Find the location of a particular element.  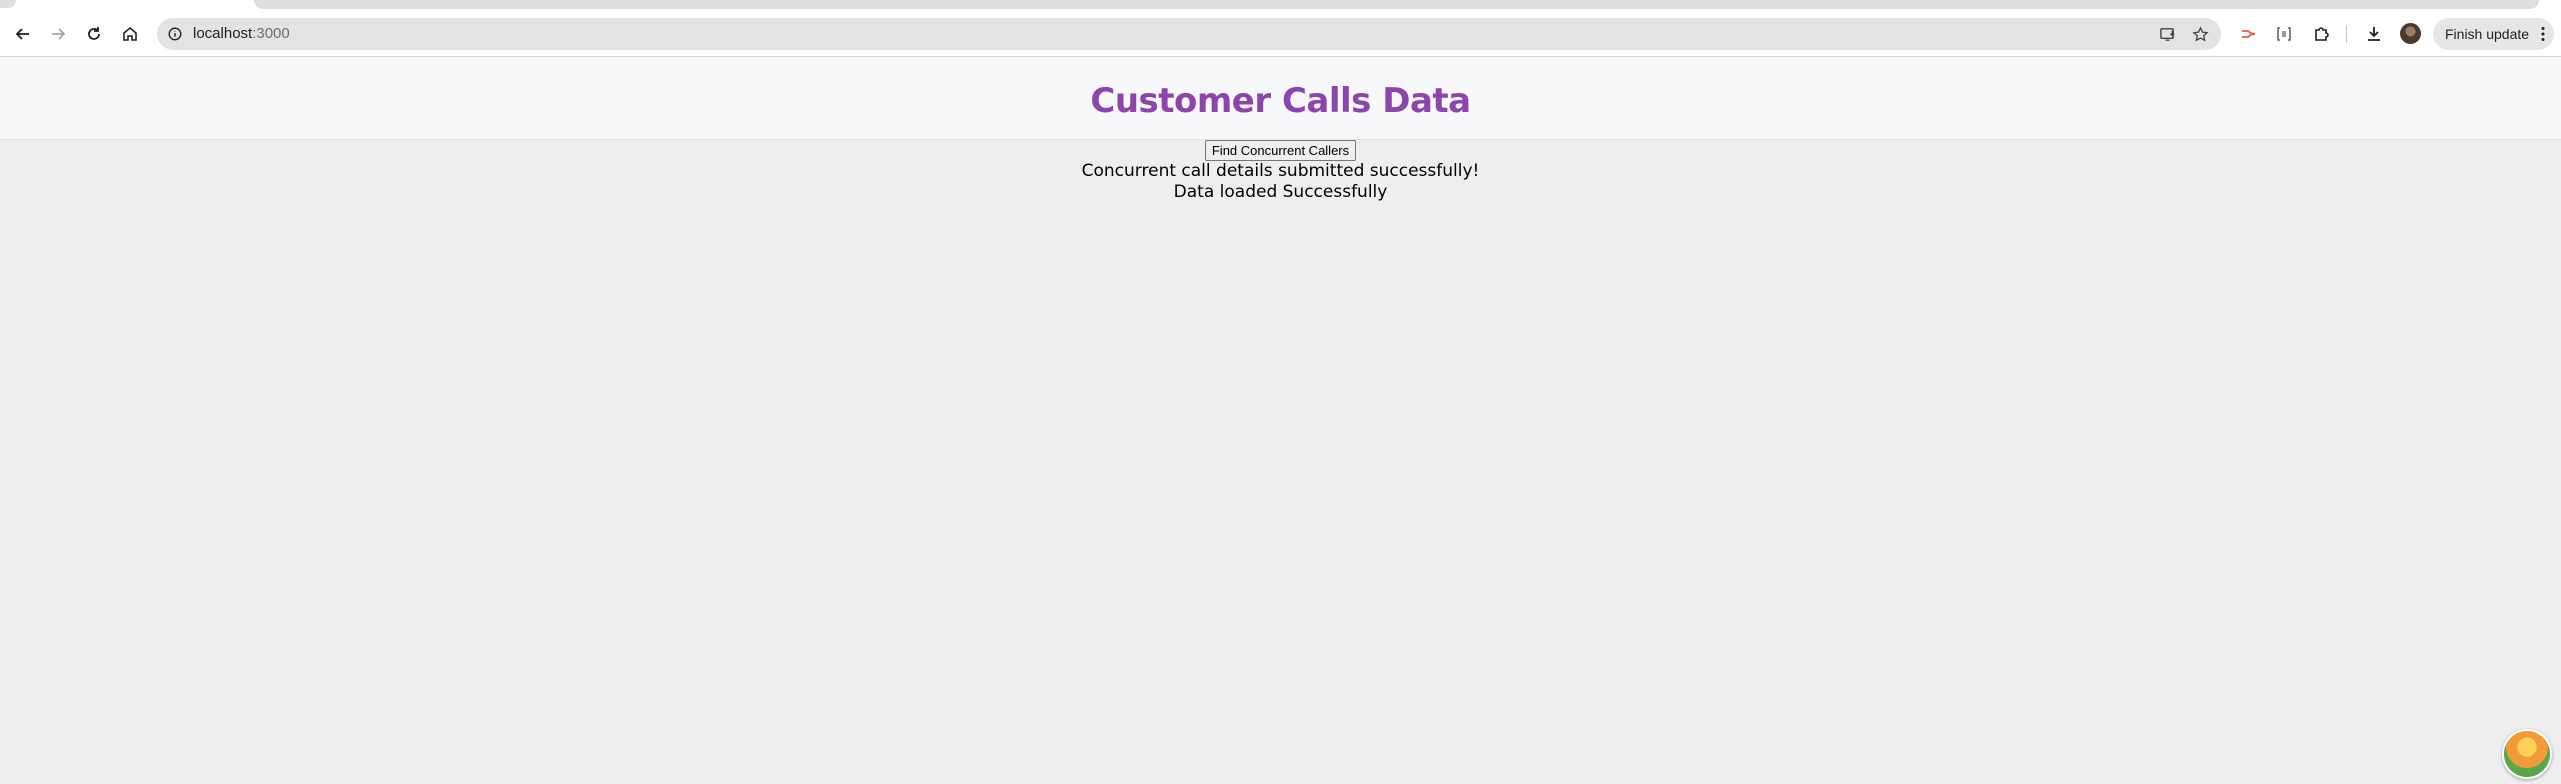

extension-button-gray is located at coordinates (2284, 34).